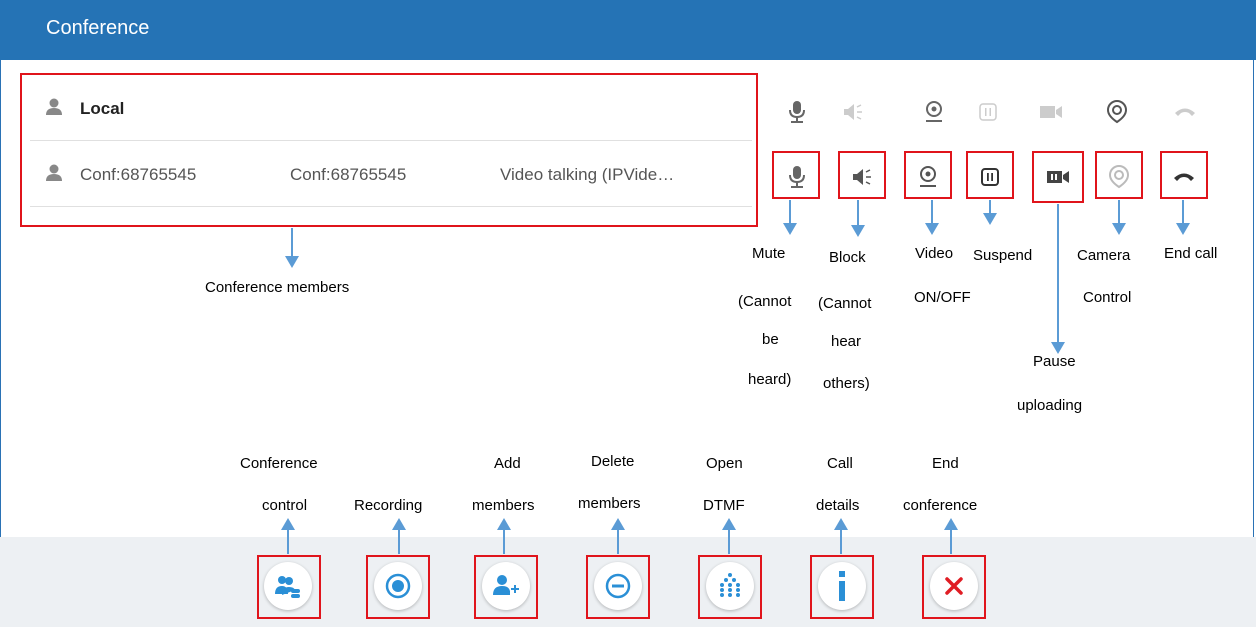 The image size is (1256, 627). I want to click on end-conference-button, so click(954, 586).